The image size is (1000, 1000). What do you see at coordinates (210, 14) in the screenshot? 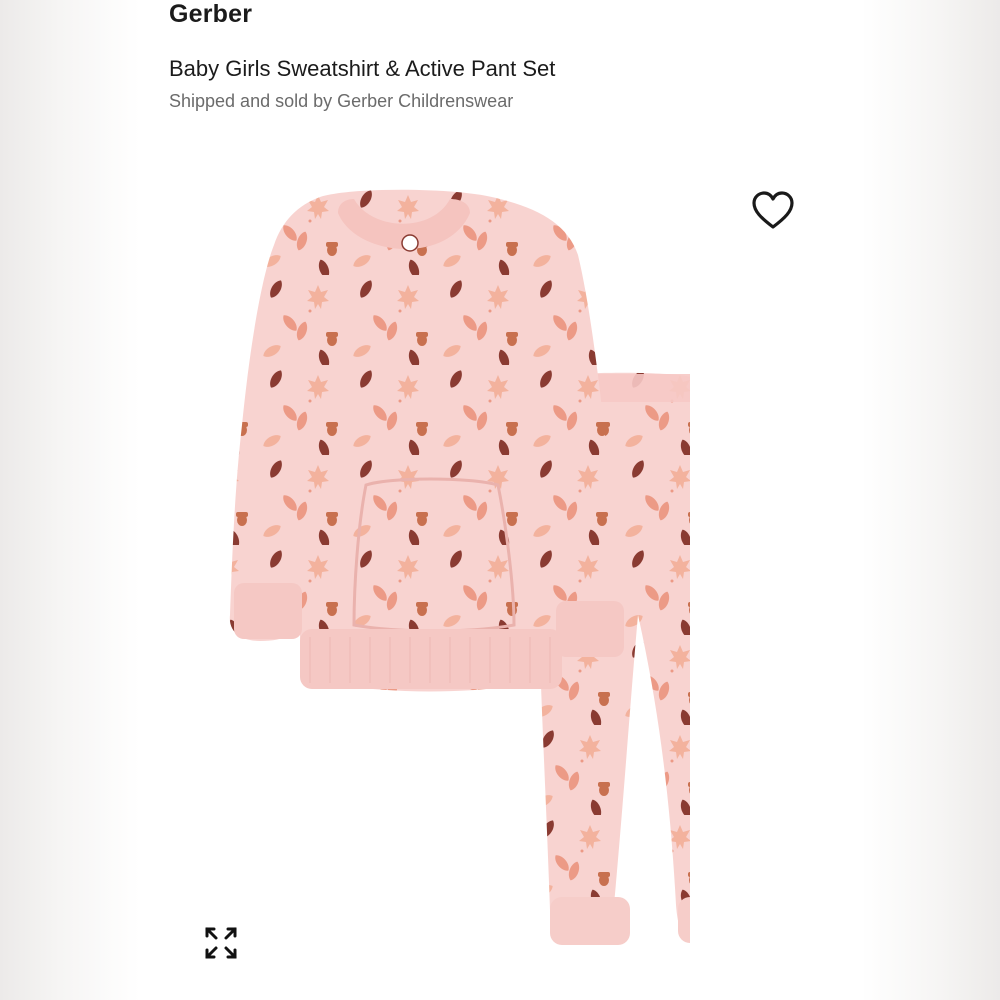
I see `brand-name: Gerber` at bounding box center [210, 14].